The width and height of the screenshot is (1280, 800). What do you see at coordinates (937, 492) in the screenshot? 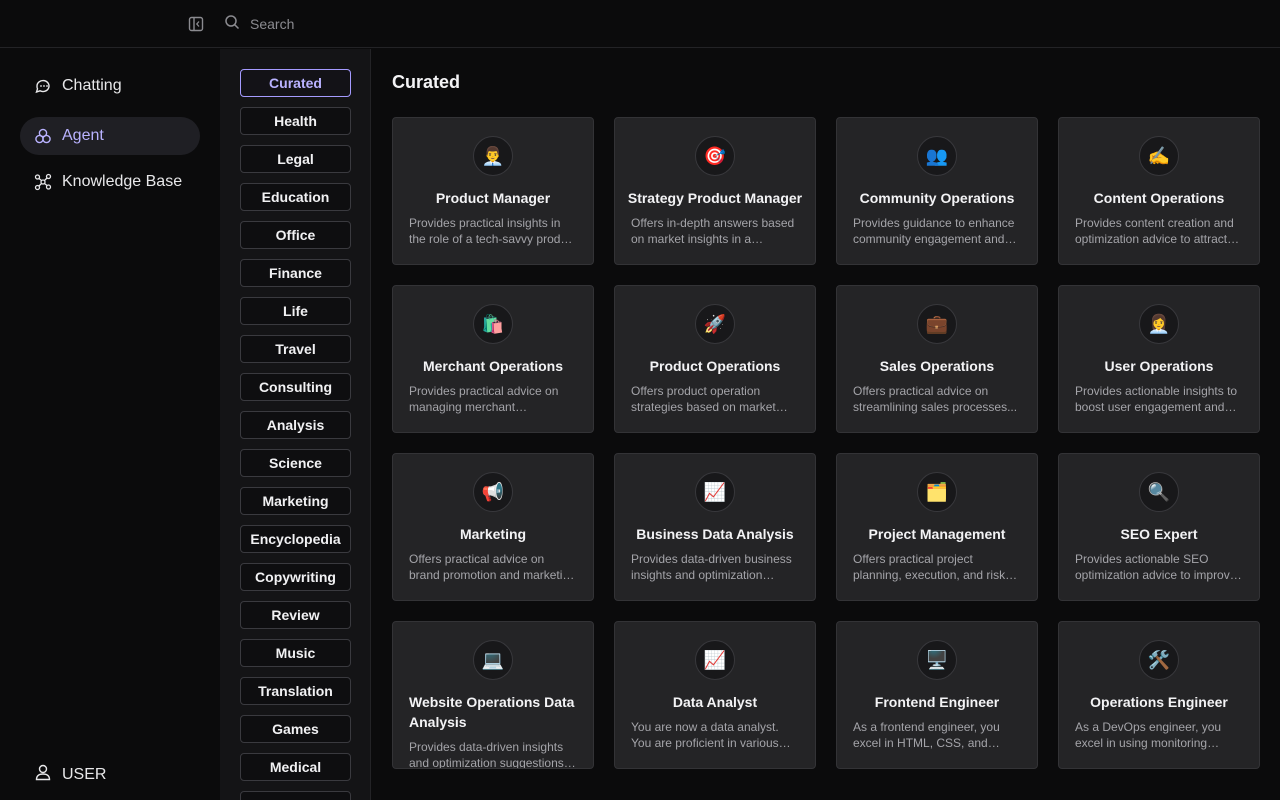
I see `agent-avatar-icon: 🗂️` at bounding box center [937, 492].